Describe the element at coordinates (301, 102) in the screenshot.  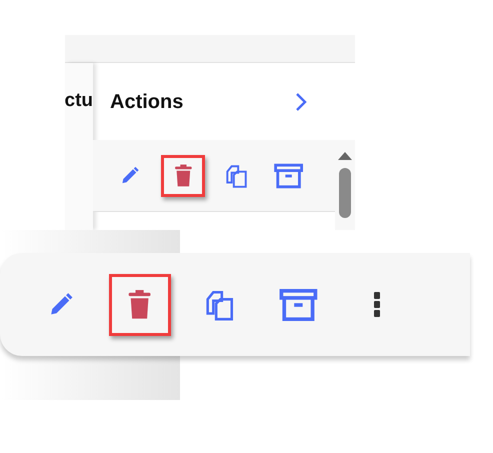
I see `chevron-right-icon` at that location.